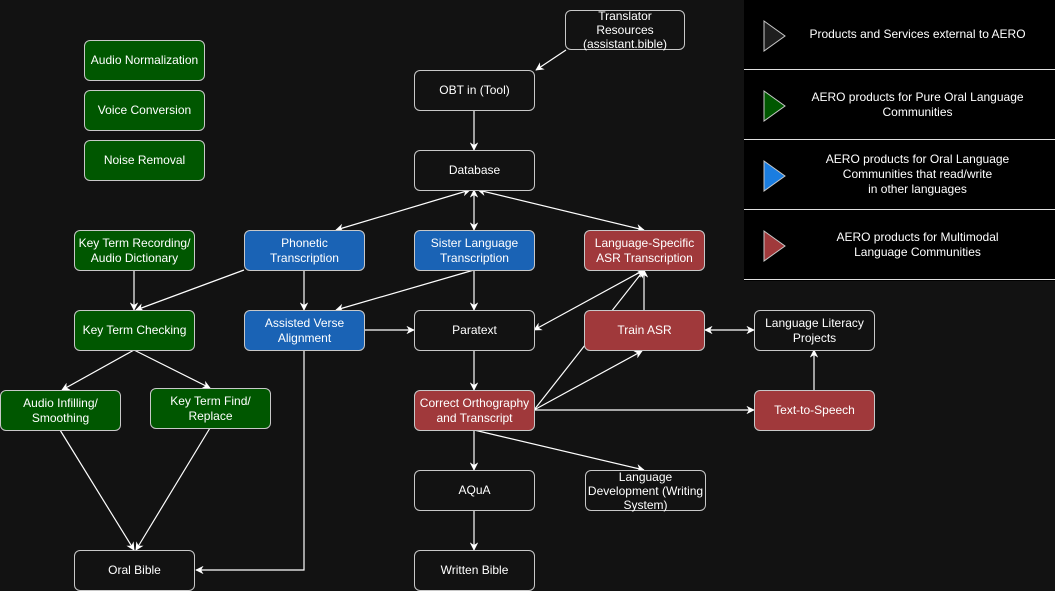  I want to click on edge-translator-to-obt, so click(551, 60).